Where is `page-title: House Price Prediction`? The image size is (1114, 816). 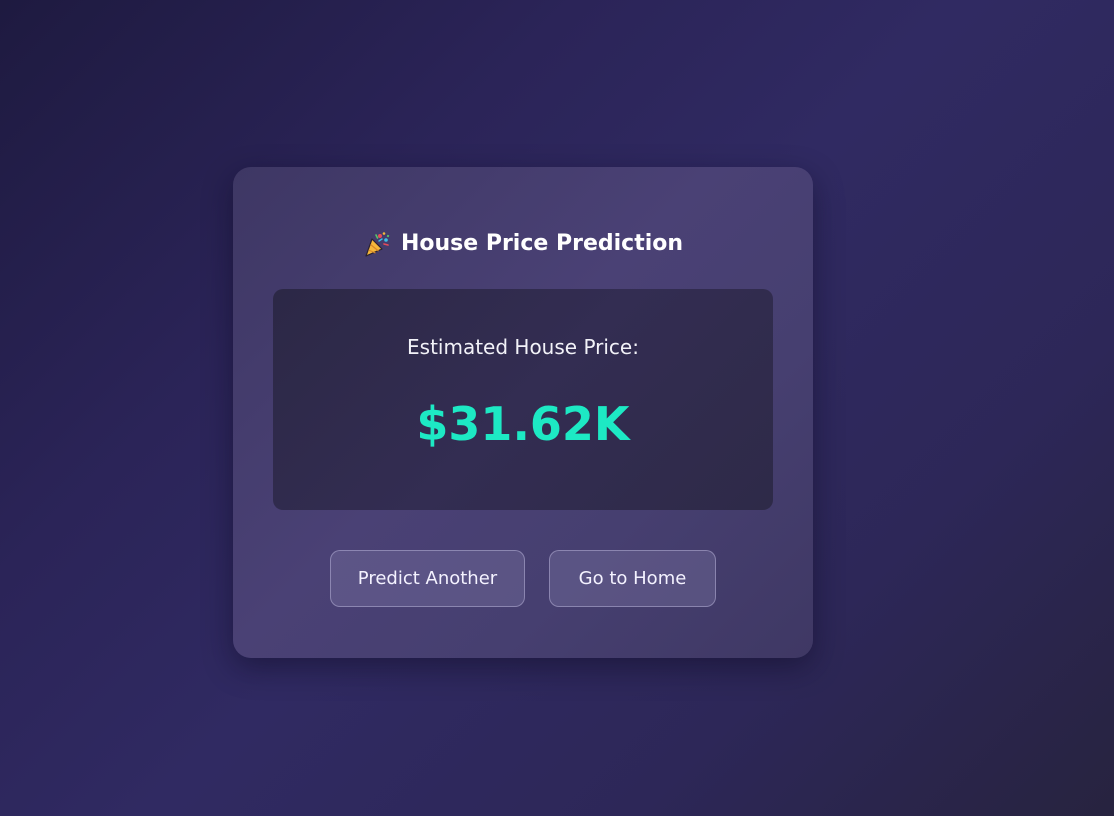
page-title: House Price Prediction is located at coordinates (523, 244).